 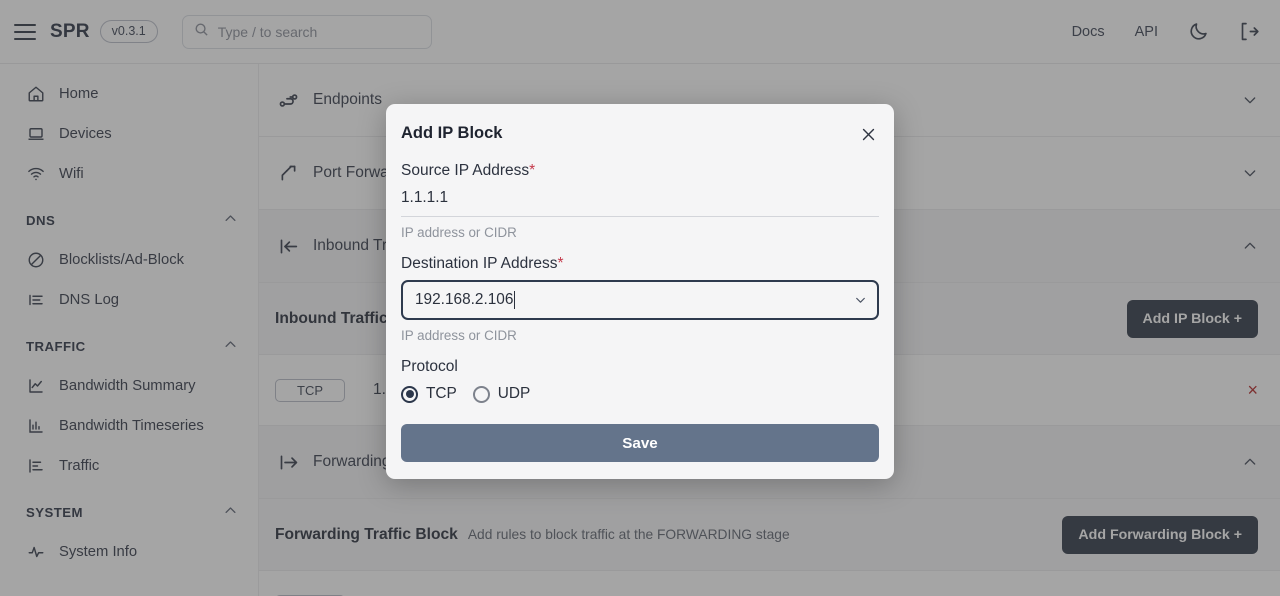 I want to click on close-icon, so click(x=868, y=134).